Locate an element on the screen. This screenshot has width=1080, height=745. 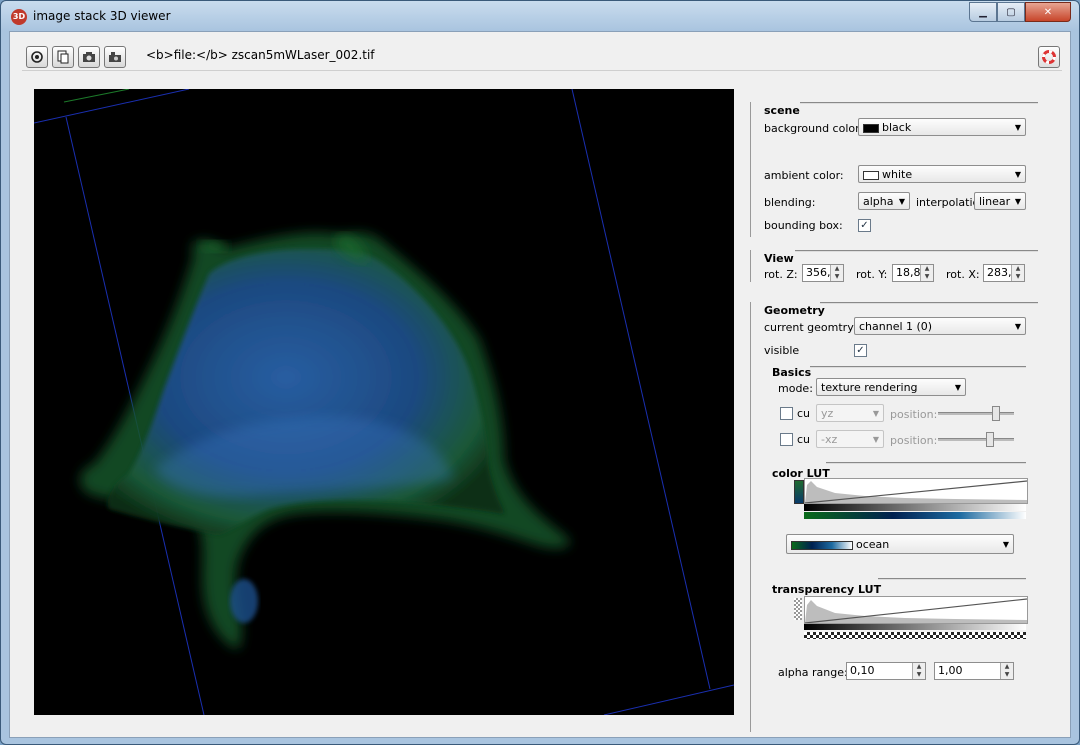
cut1-position-slider is located at coordinates (976, 413).